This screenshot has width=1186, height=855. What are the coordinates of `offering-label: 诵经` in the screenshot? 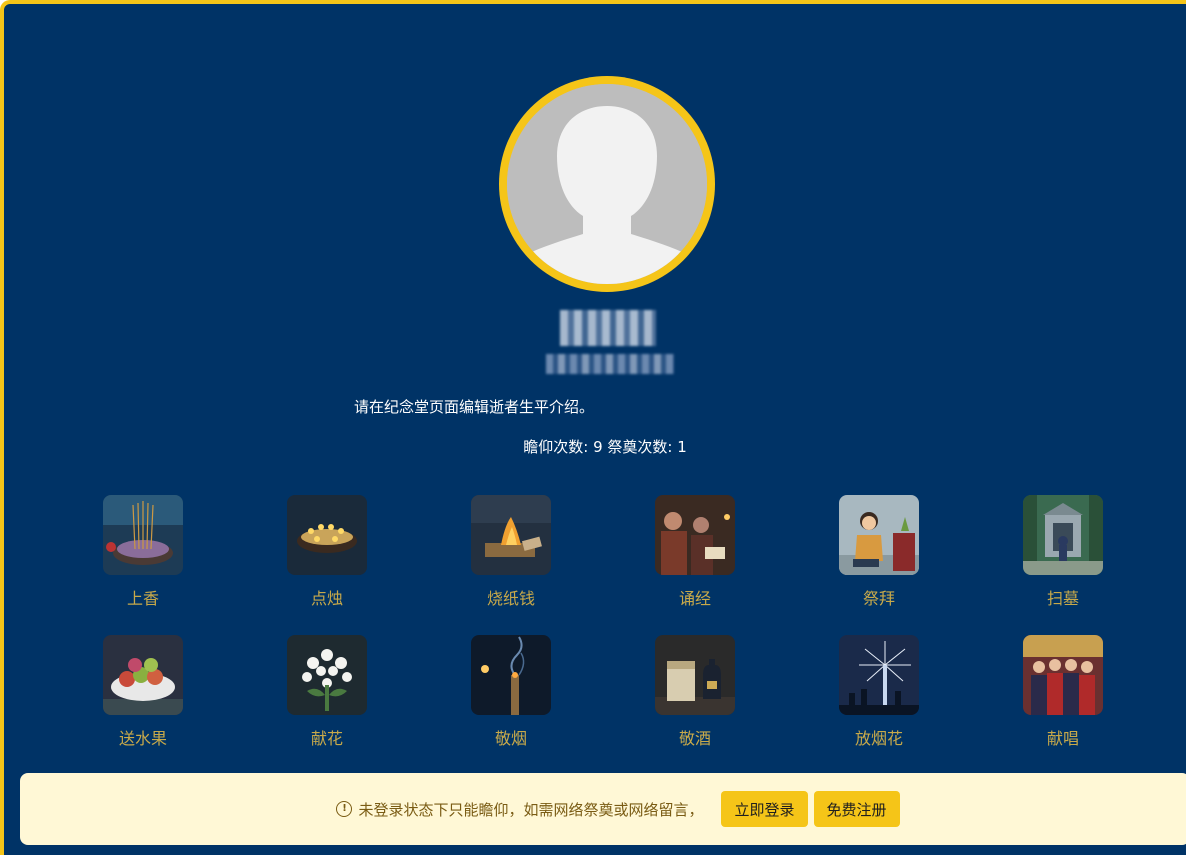 It's located at (694, 598).